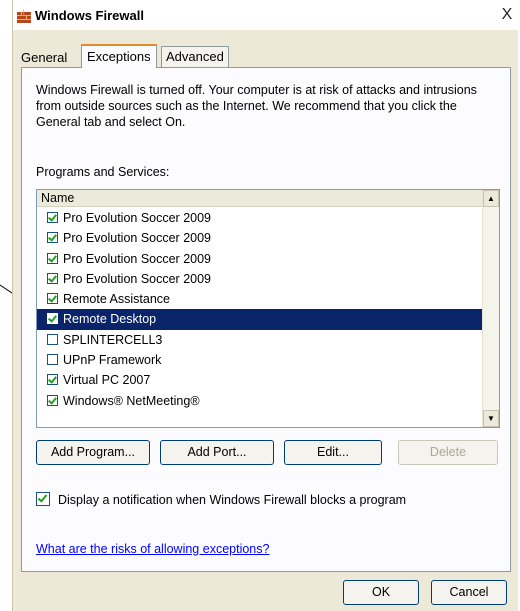 This screenshot has width=520, height=611. Describe the element at coordinates (112, 360) in the screenshot. I see `item-label: UPnP Framework` at that location.